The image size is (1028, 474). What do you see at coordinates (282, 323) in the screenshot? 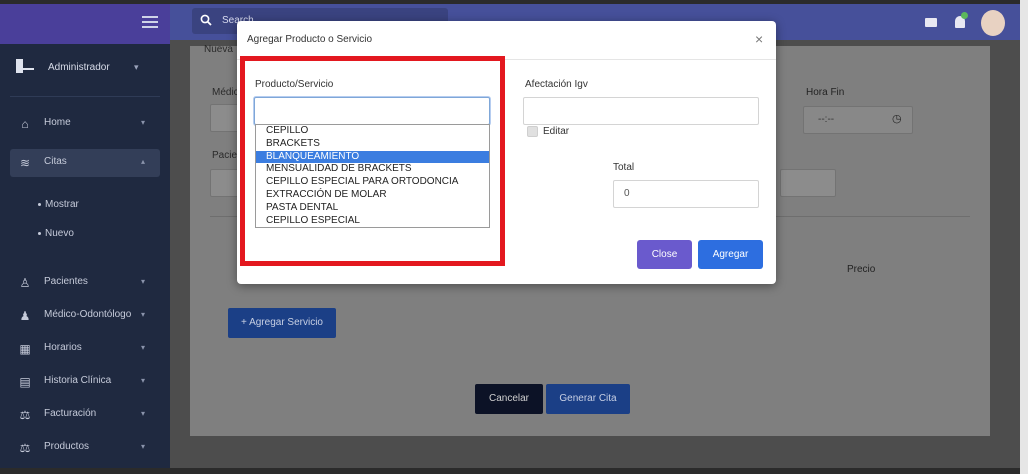
I see `add-service-button: + Agregar Servicio` at bounding box center [282, 323].